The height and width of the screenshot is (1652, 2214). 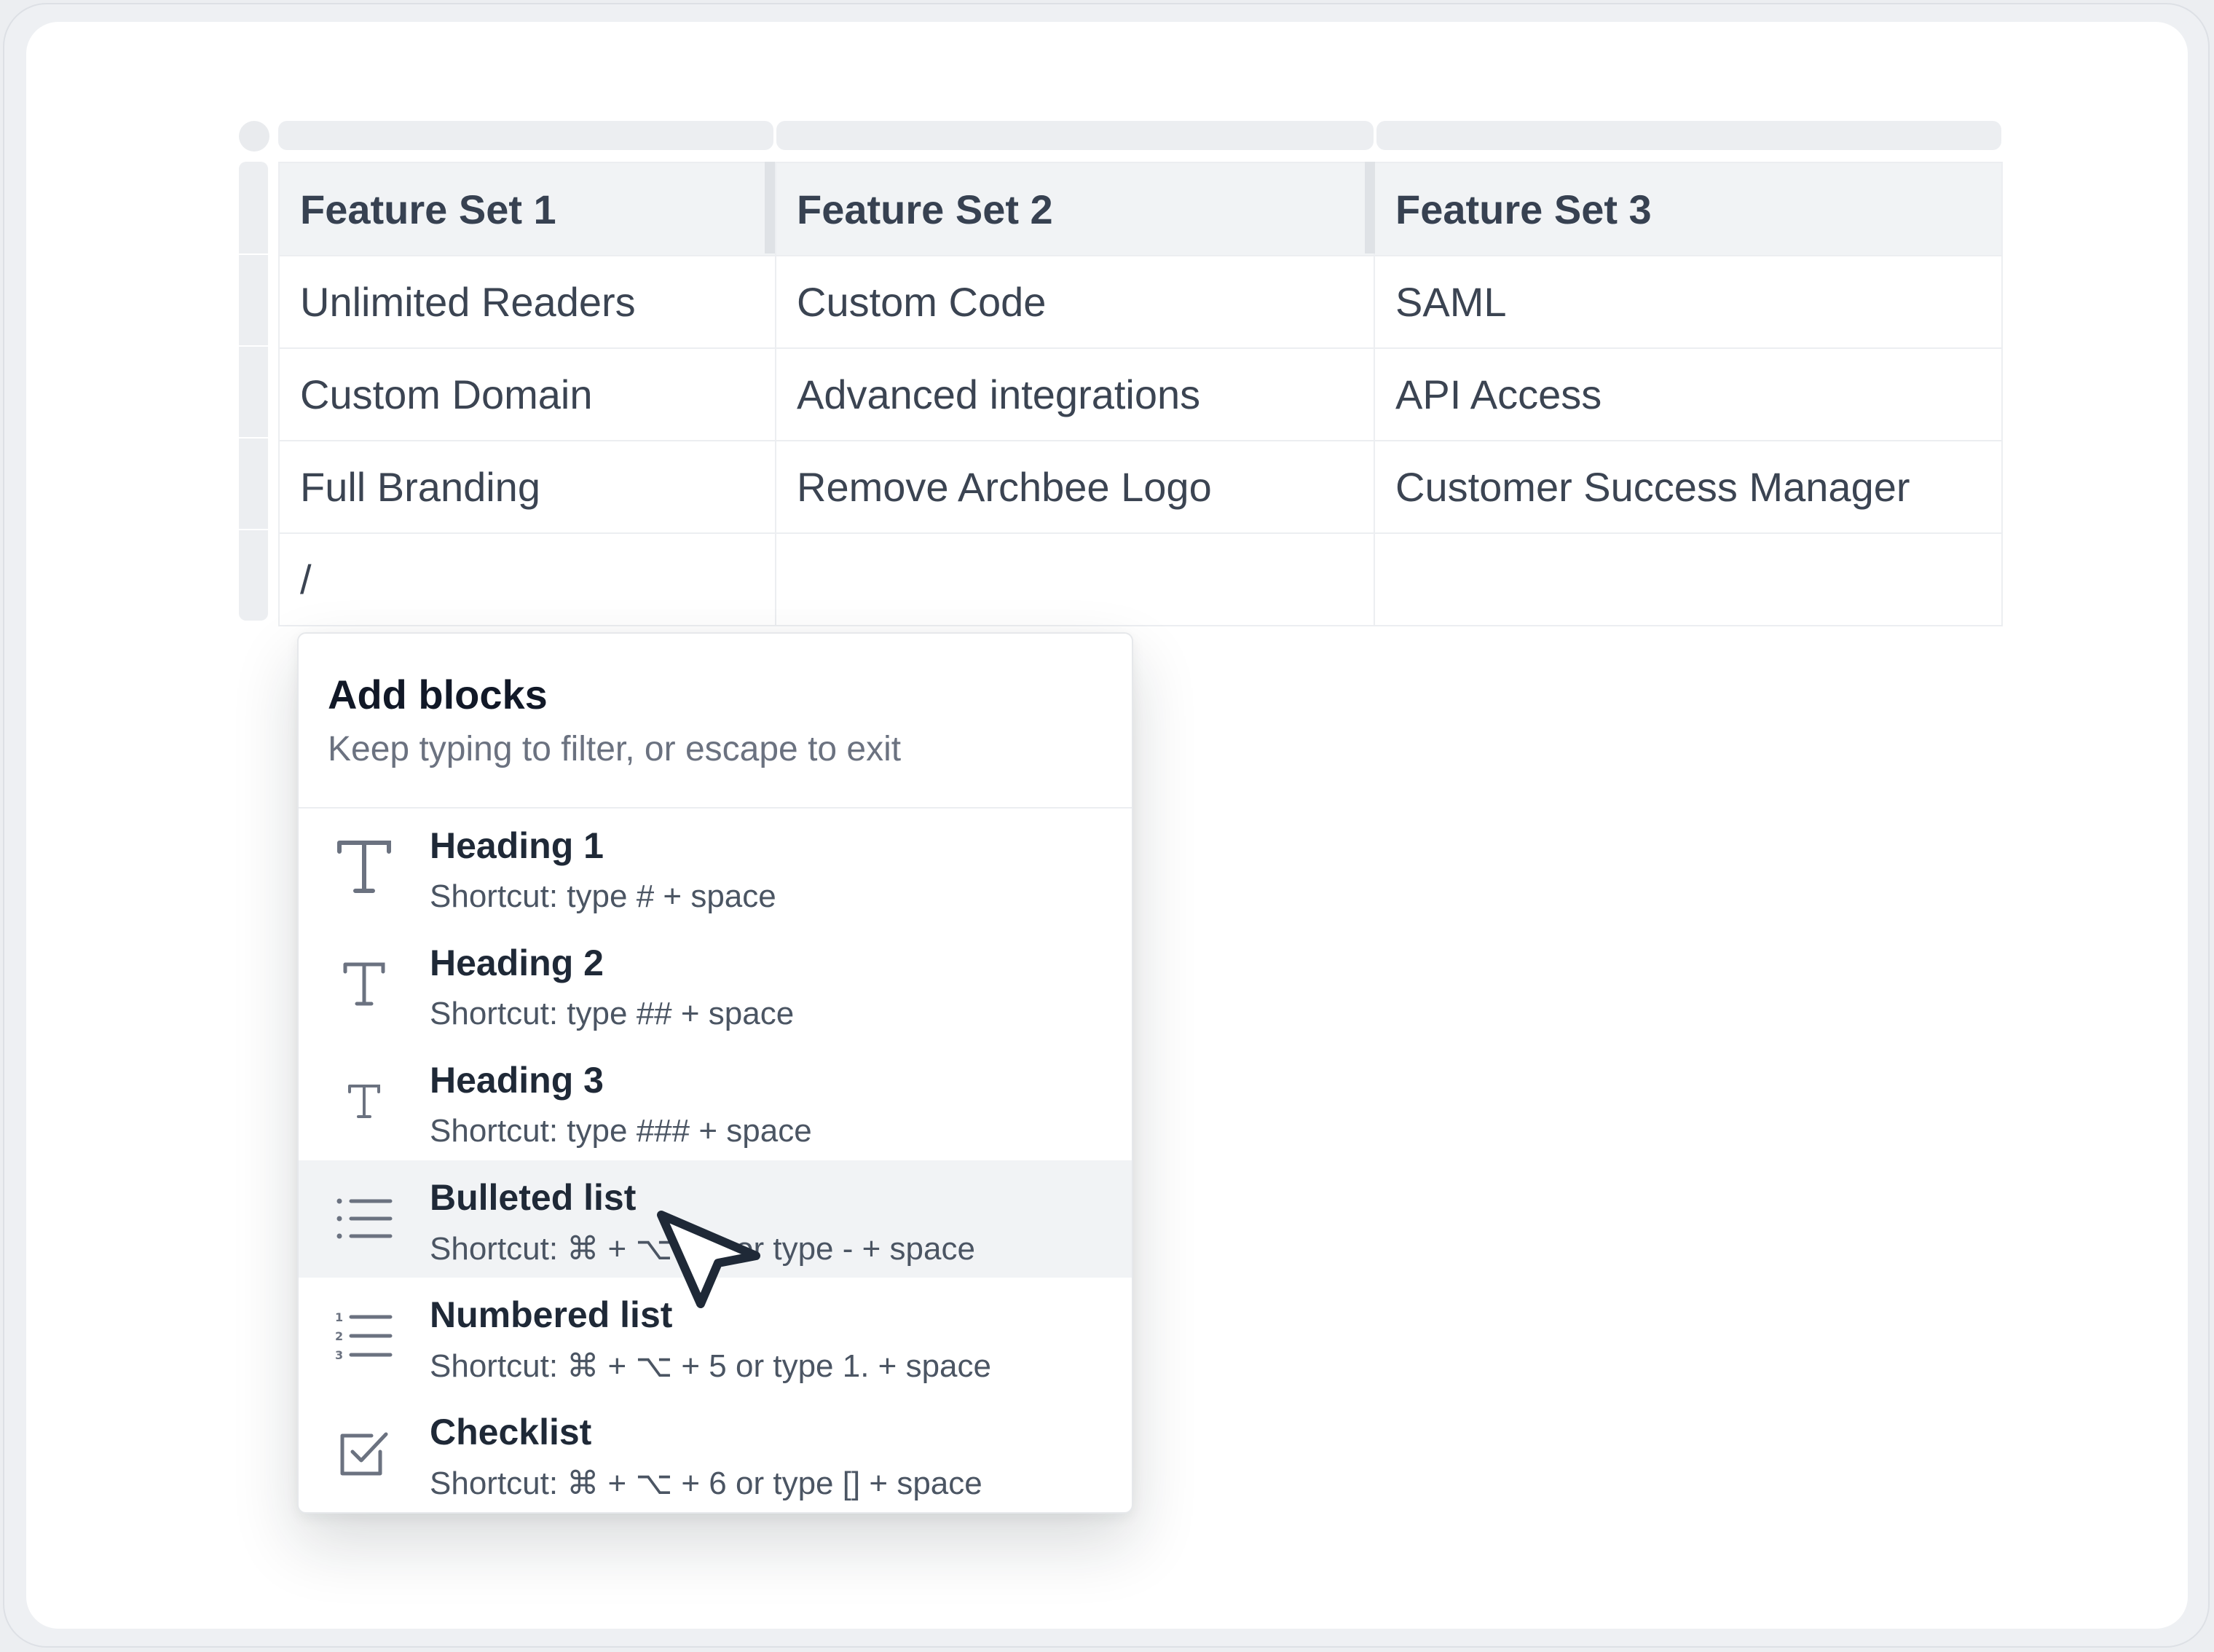 What do you see at coordinates (527, 302) in the screenshot?
I see `table-cell: Unlimited Readers` at bounding box center [527, 302].